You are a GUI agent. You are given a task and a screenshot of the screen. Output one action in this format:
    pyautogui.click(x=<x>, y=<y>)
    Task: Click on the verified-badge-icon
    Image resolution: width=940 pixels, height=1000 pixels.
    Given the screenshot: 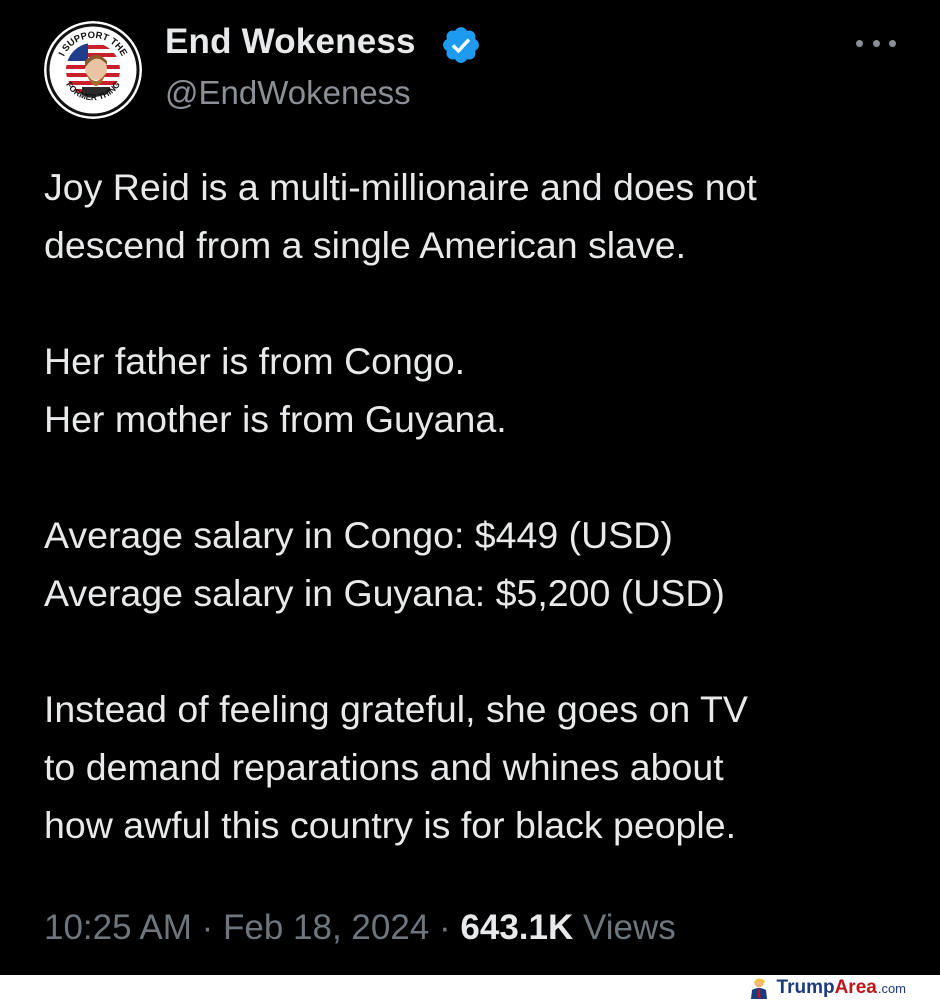 What is the action you would take?
    pyautogui.click(x=461, y=45)
    